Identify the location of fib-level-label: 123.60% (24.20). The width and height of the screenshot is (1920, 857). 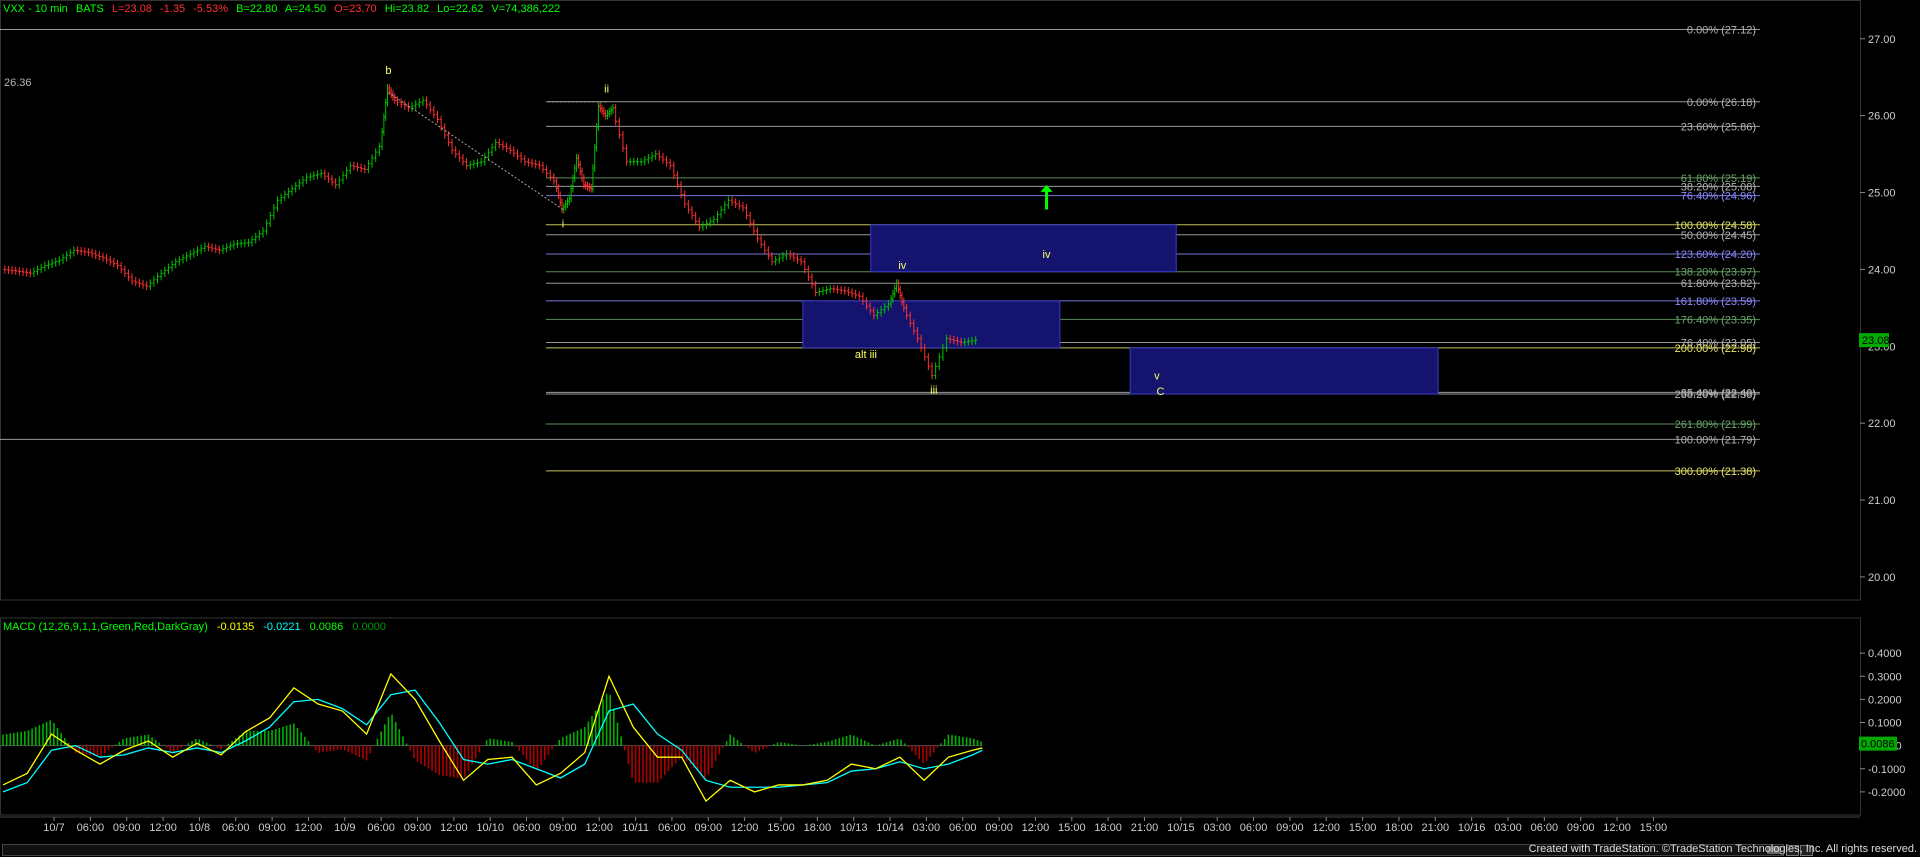
(1715, 255).